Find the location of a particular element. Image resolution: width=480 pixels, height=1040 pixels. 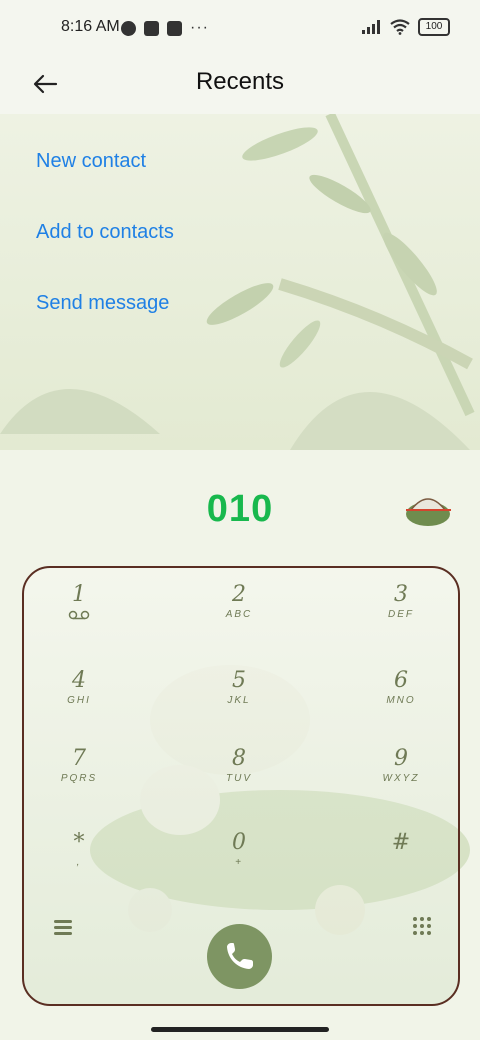

add-to-contacts-link: Add to contacts is located at coordinates (105, 232).